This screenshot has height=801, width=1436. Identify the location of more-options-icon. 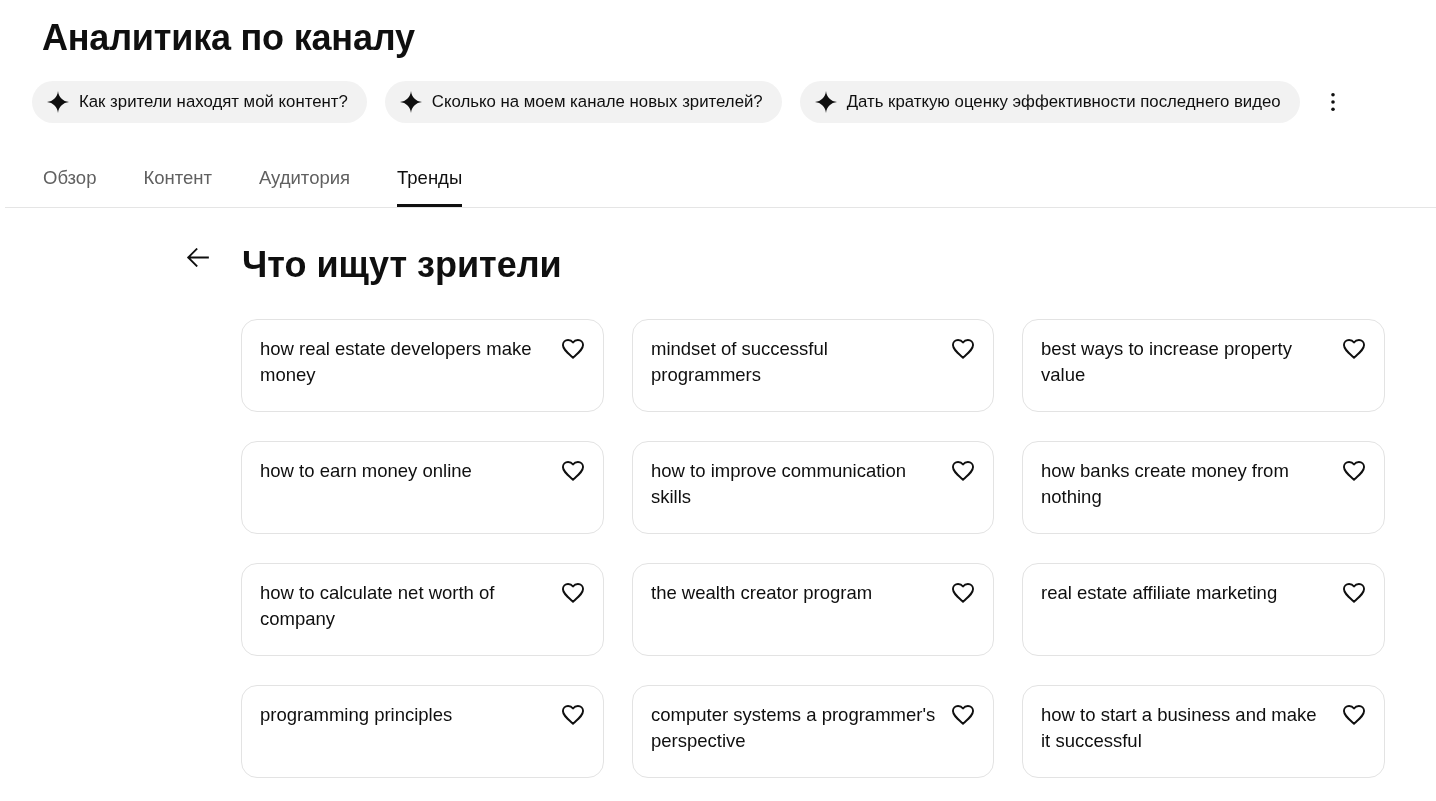
(1332, 102).